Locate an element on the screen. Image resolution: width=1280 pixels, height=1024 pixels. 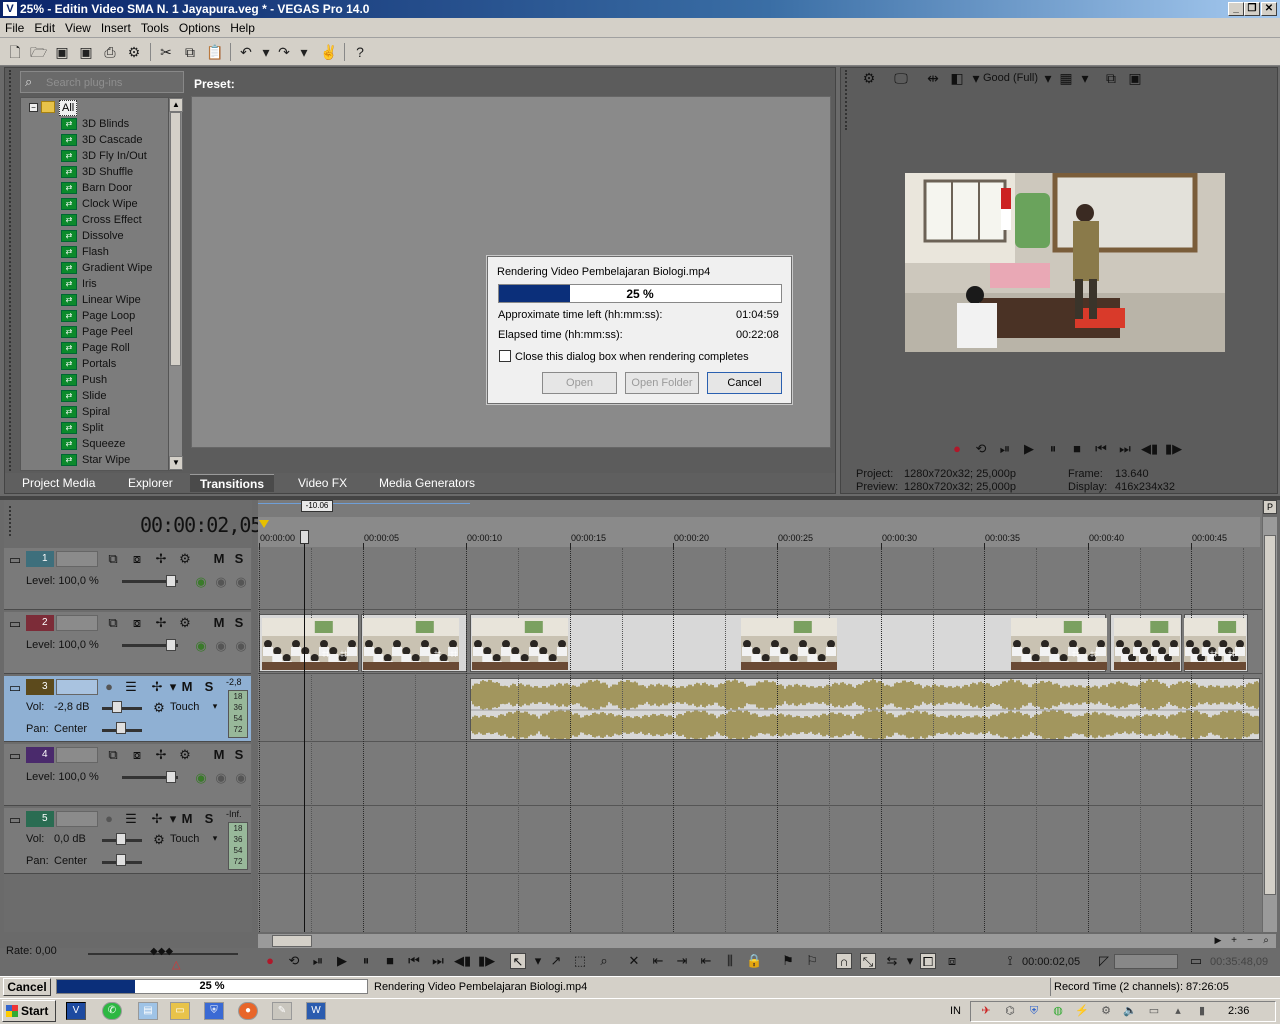
auto-ripple-icon: ⇆ is located at coordinates (892, 961).